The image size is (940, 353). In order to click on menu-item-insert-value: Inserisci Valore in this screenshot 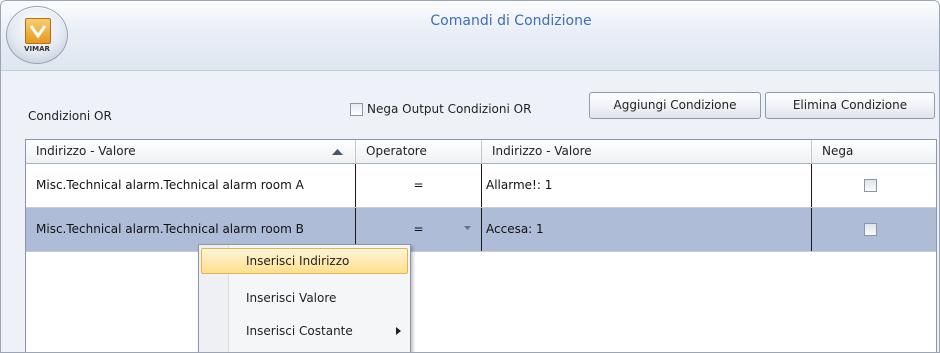, I will do `click(304, 298)`.